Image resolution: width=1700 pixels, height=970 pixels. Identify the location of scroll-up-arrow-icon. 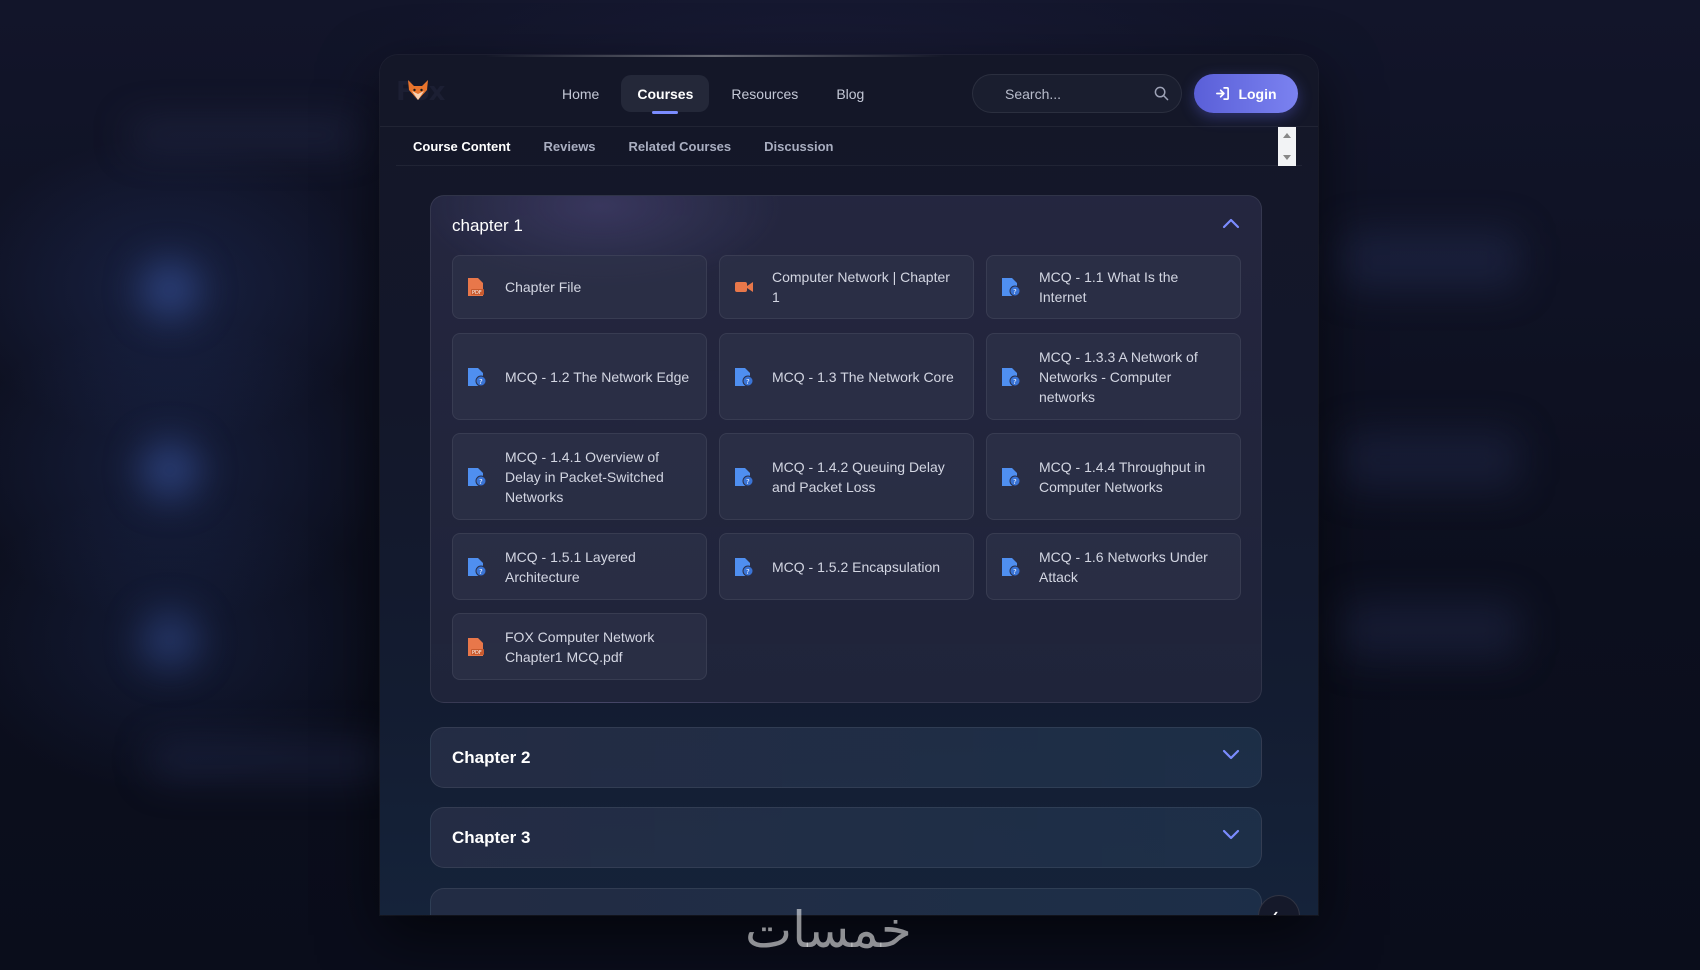
(1287, 135).